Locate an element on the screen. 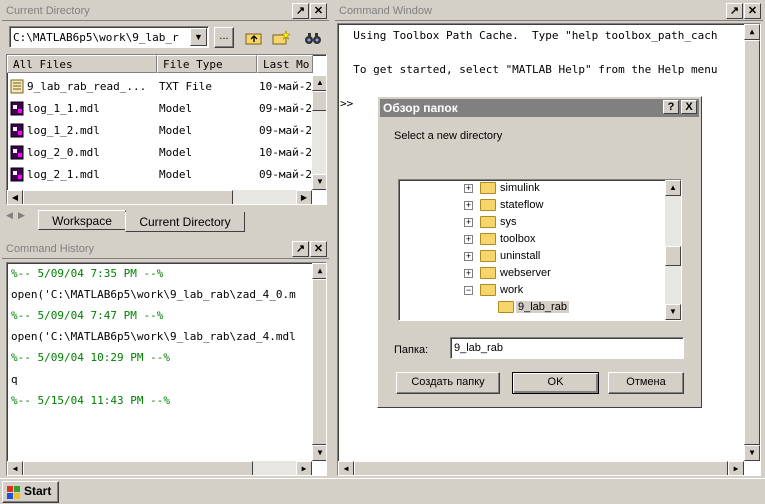 The height and width of the screenshot is (504, 765). tree-vscrollbar: ▲ ▼ is located at coordinates (673, 250).